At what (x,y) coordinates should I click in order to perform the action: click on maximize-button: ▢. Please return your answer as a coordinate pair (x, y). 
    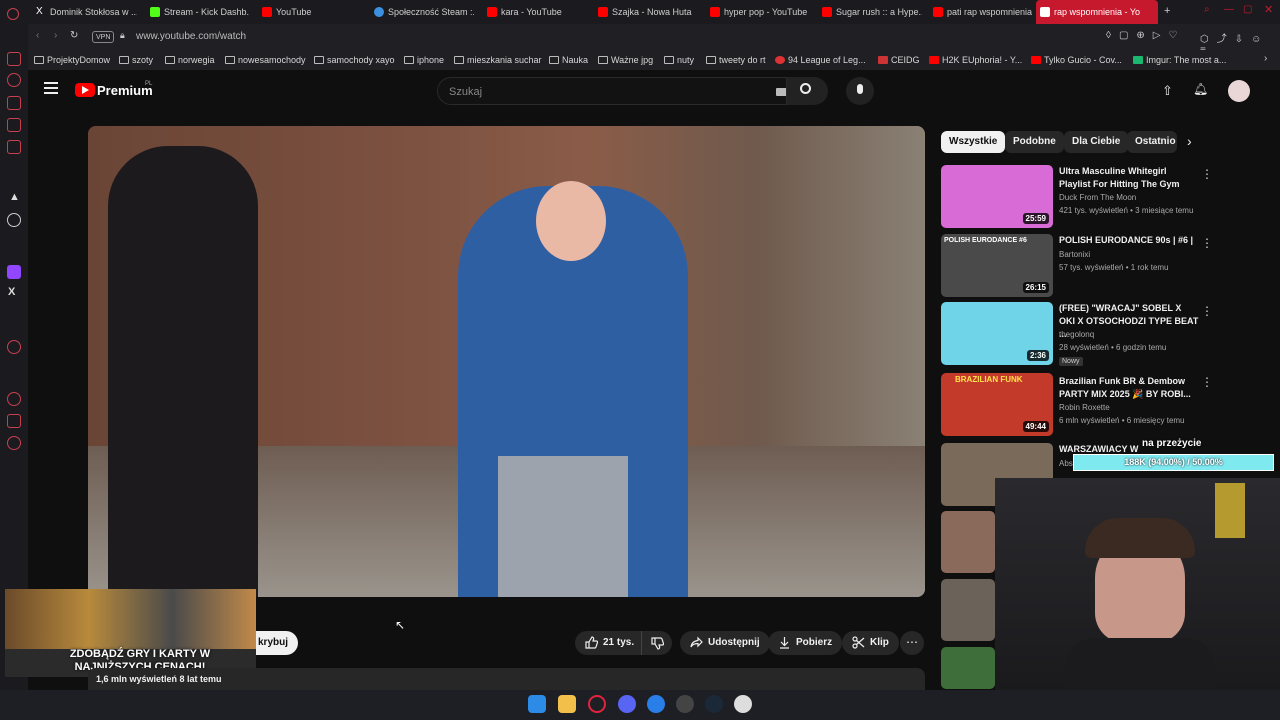
    Looking at the image, I should click on (1247, 9).